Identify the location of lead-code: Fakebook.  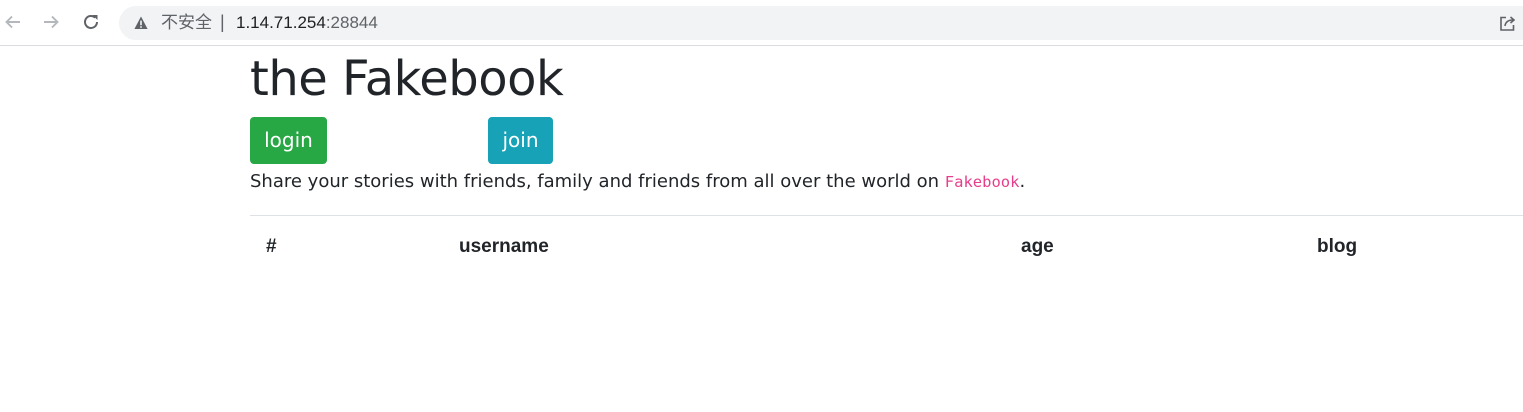
(982, 182).